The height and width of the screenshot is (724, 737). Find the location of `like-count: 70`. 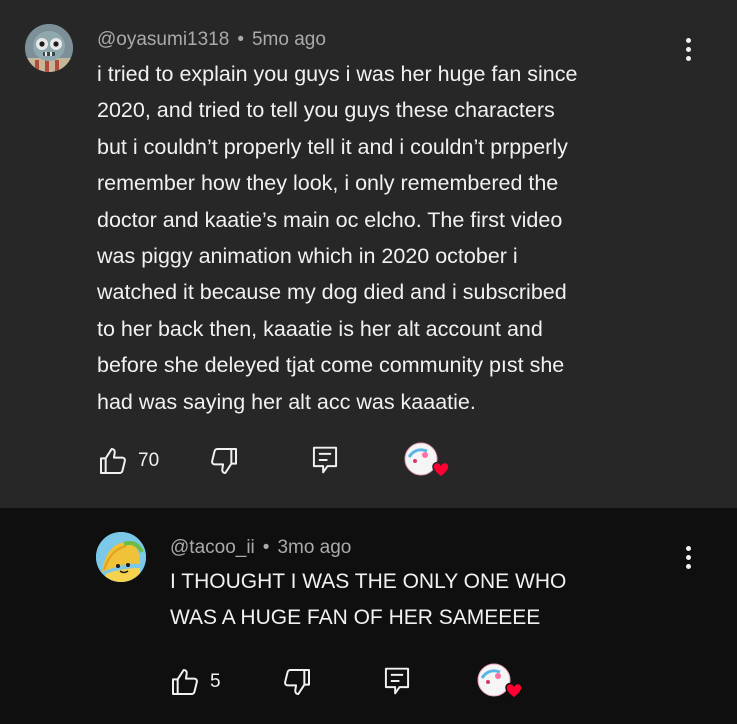

like-count: 70 is located at coordinates (149, 460).